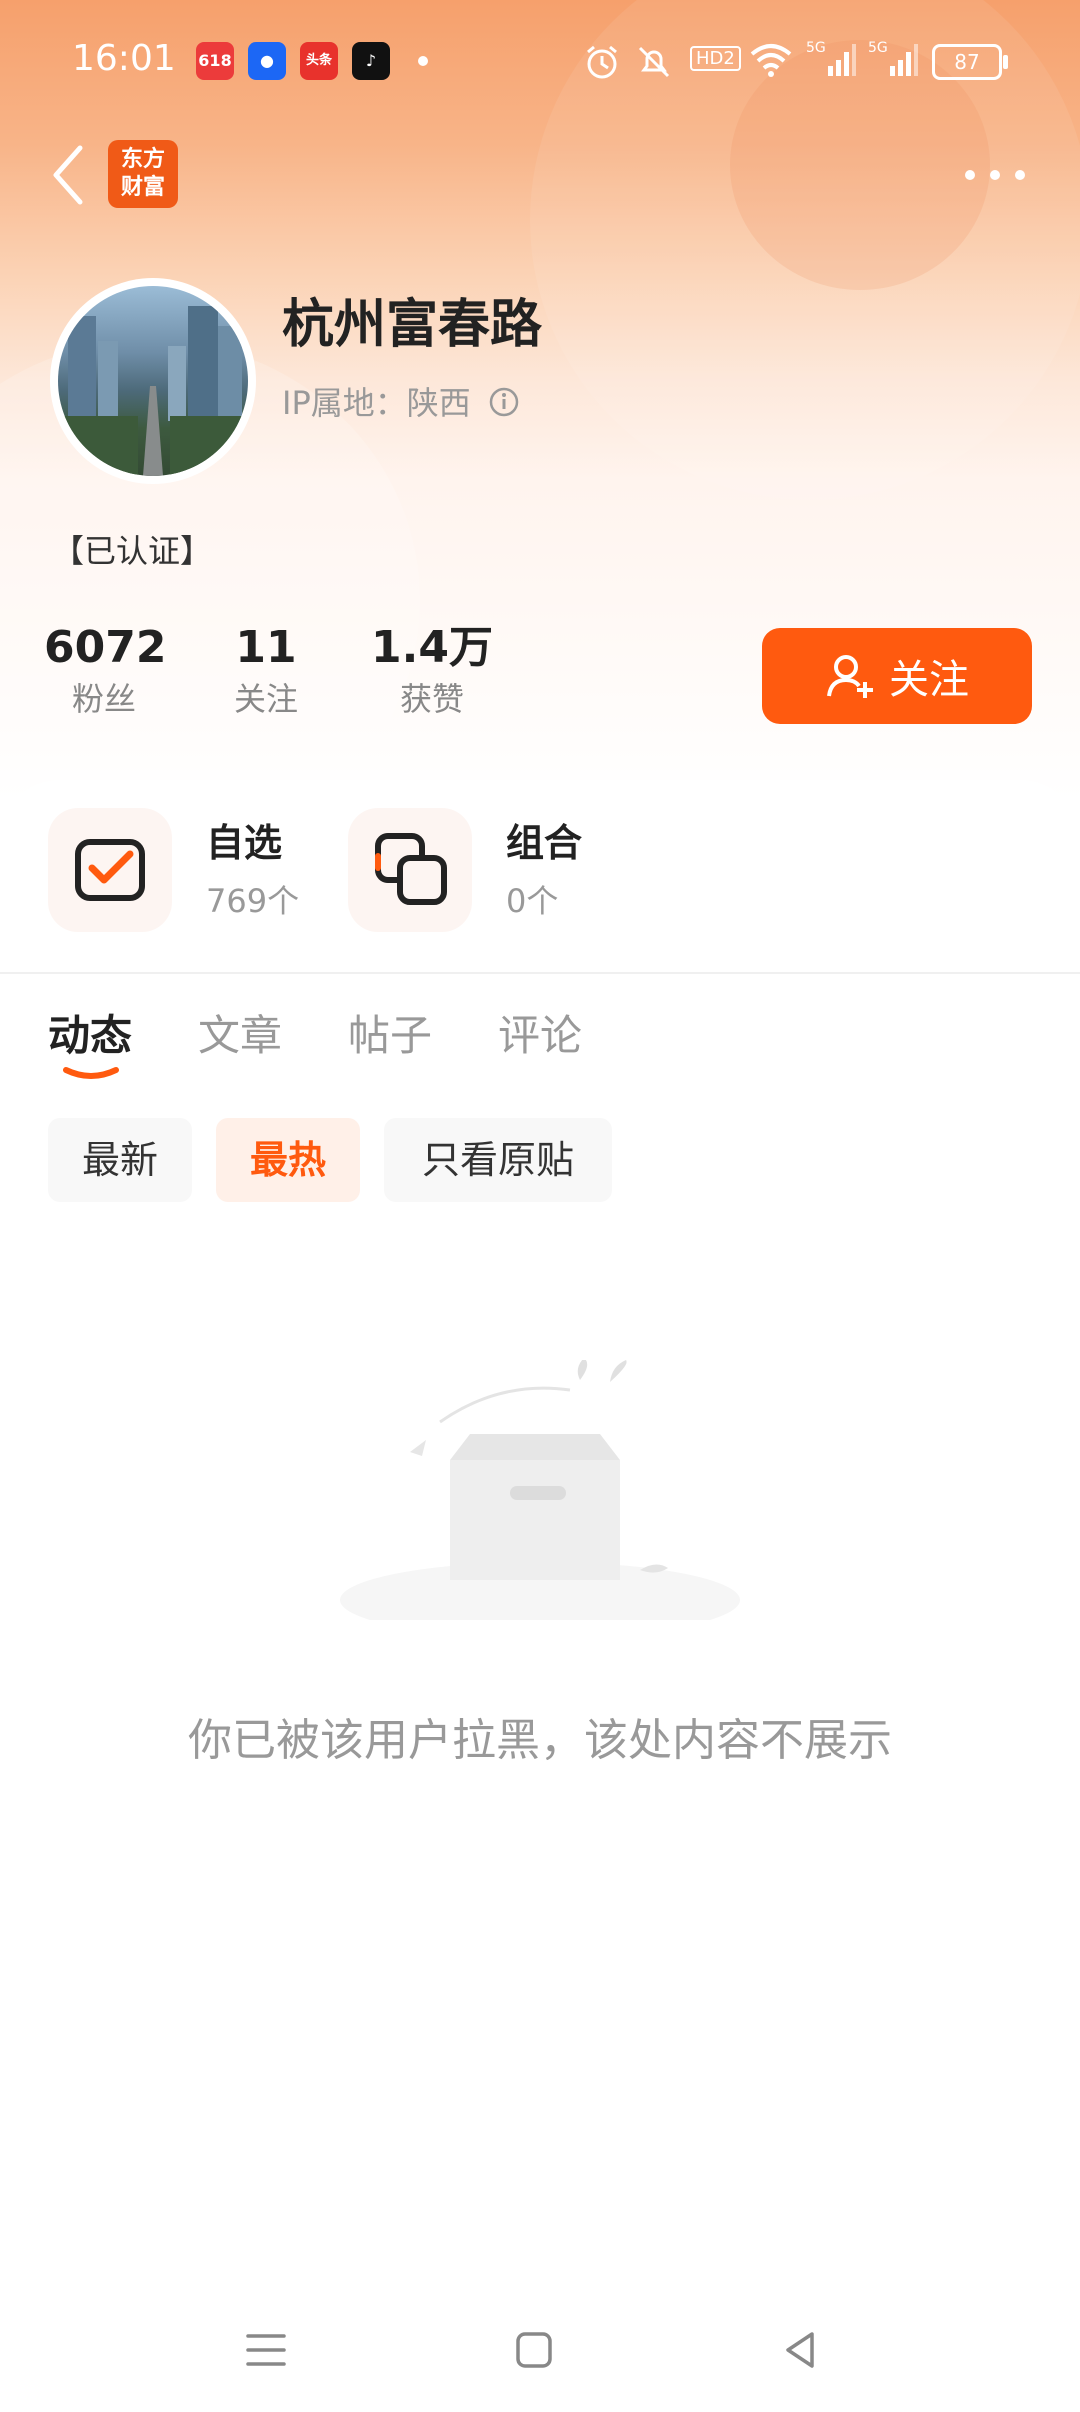 Image resolution: width=1080 pixels, height=2412 pixels. I want to click on add-user-icon, so click(850, 676).